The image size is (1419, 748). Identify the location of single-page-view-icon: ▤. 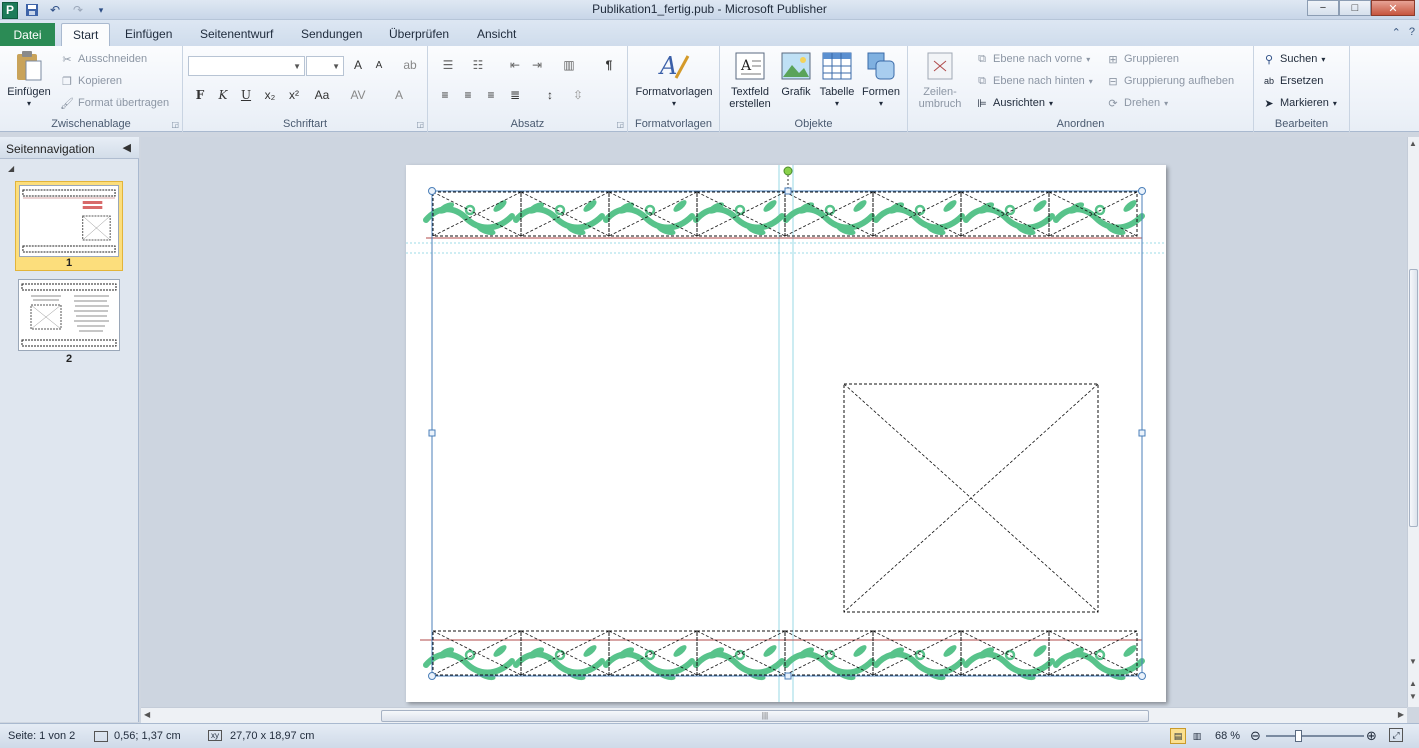
(1178, 736).